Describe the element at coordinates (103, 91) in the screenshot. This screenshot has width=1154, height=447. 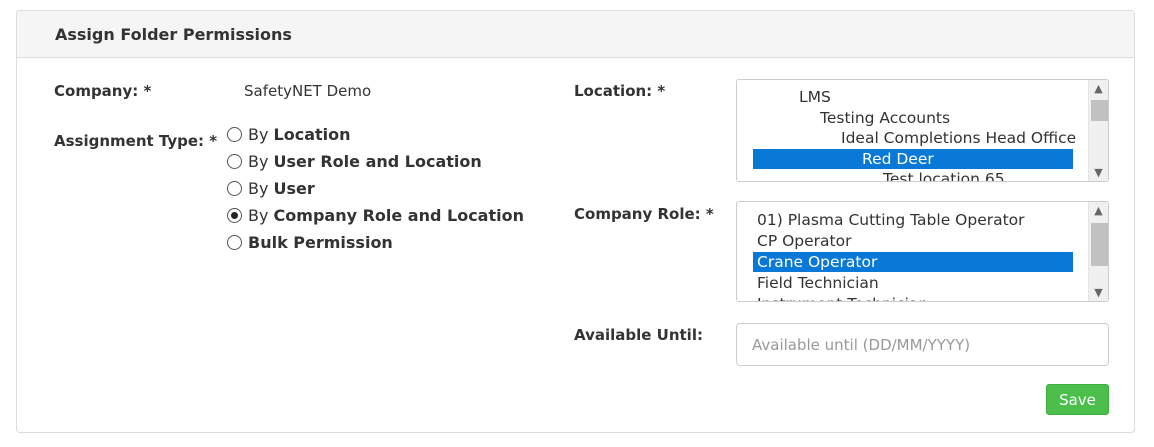
I see `company-label: Company: *` at that location.